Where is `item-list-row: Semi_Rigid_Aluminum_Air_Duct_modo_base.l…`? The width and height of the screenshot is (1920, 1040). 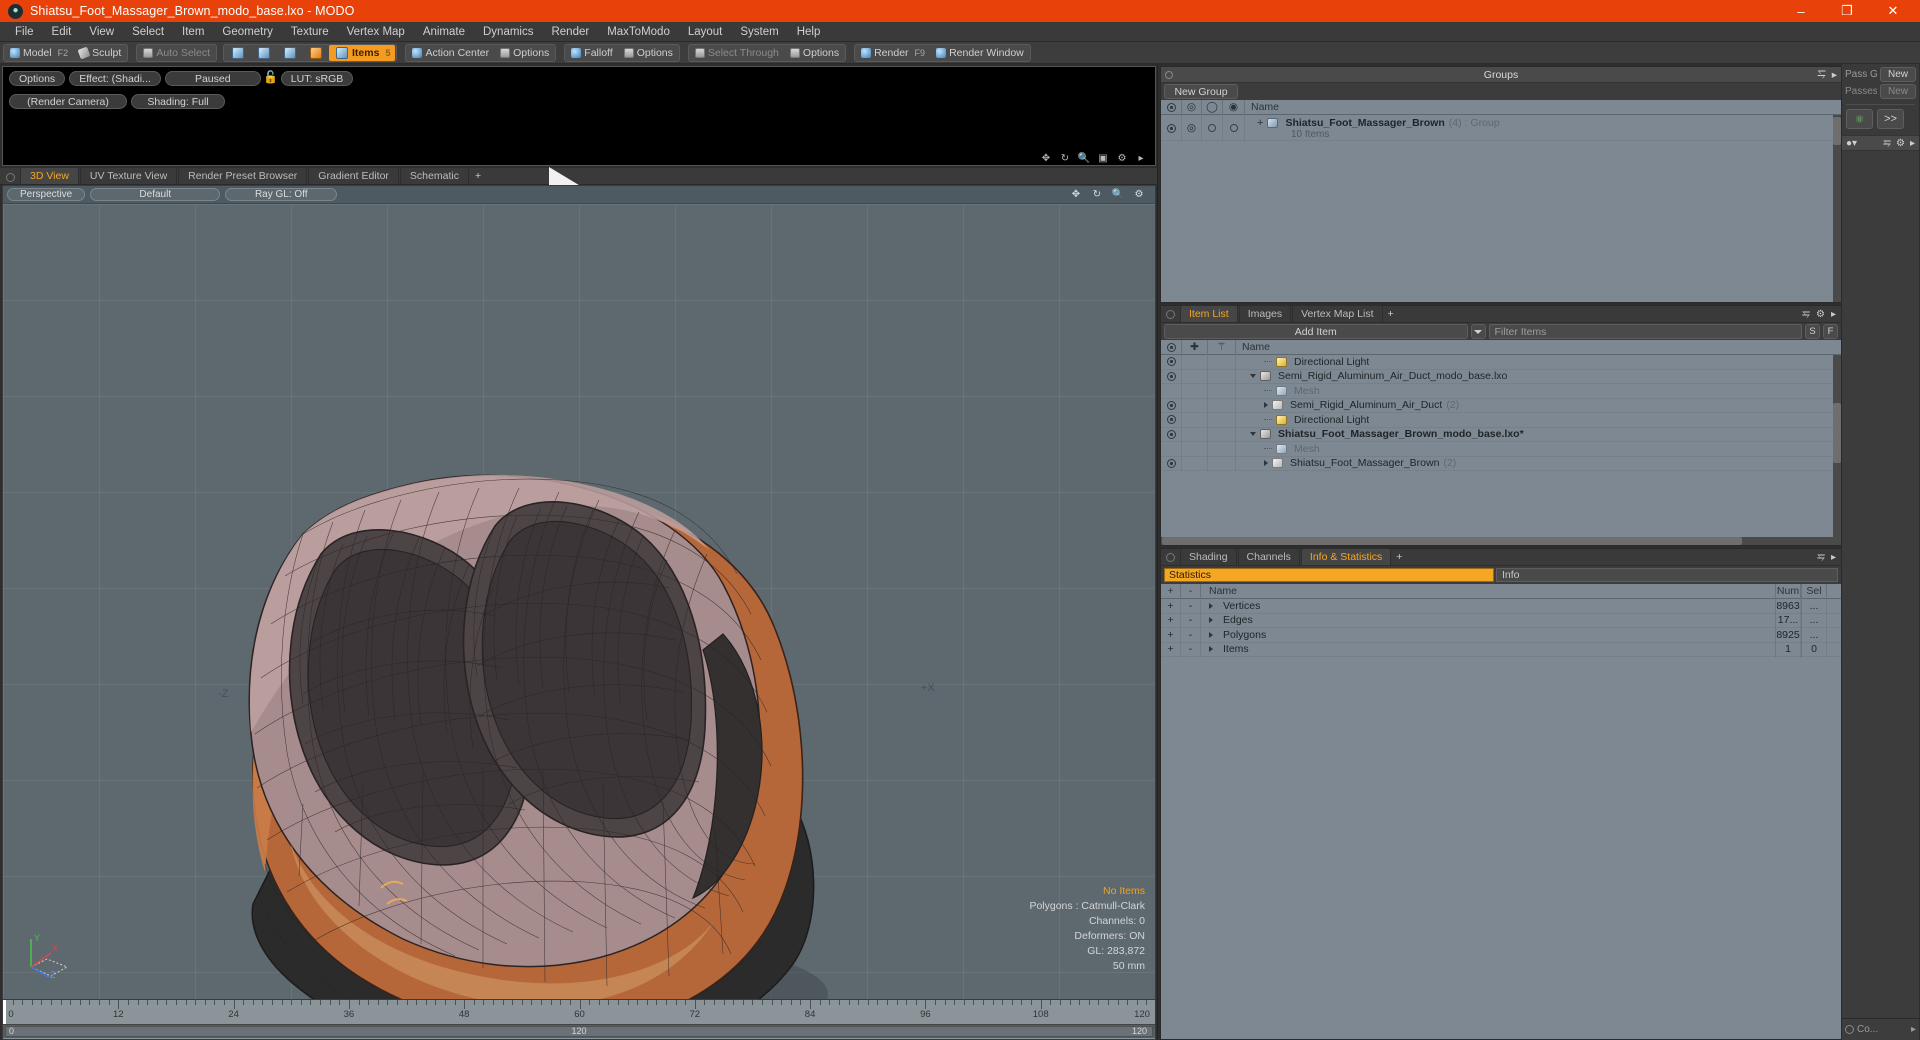
item-list-row: Semi_Rigid_Aluminum_Air_Duct_modo_base.l… is located at coordinates (1501, 376).